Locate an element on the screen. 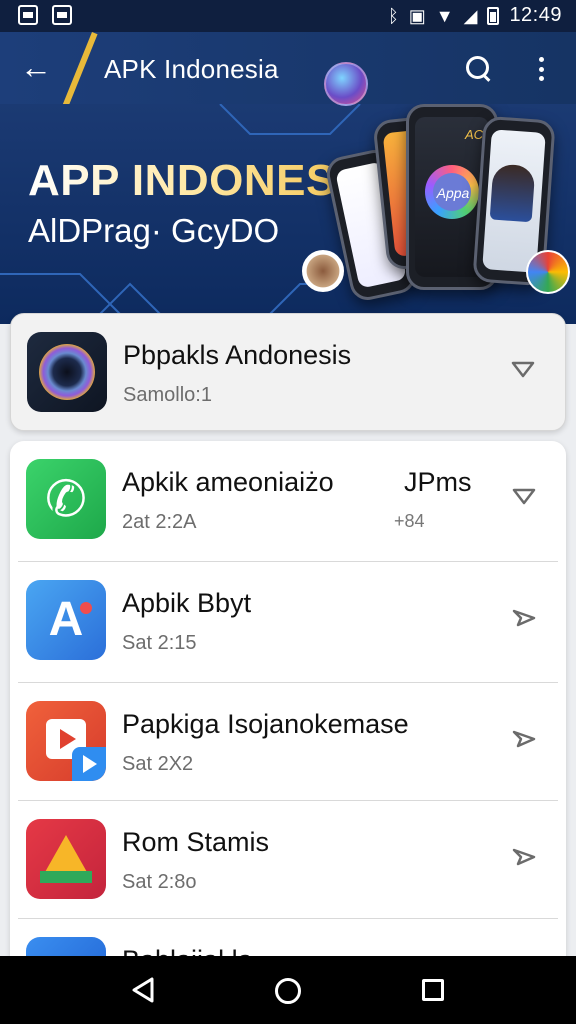 This screenshot has width=576, height=1024. featured-app-card: Pbpakls Andonesis Samollo:1 is located at coordinates (288, 372).